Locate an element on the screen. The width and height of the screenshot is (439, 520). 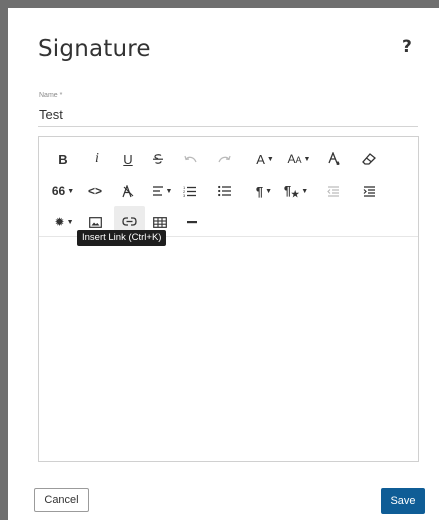
undo-icon is located at coordinates (190, 159).